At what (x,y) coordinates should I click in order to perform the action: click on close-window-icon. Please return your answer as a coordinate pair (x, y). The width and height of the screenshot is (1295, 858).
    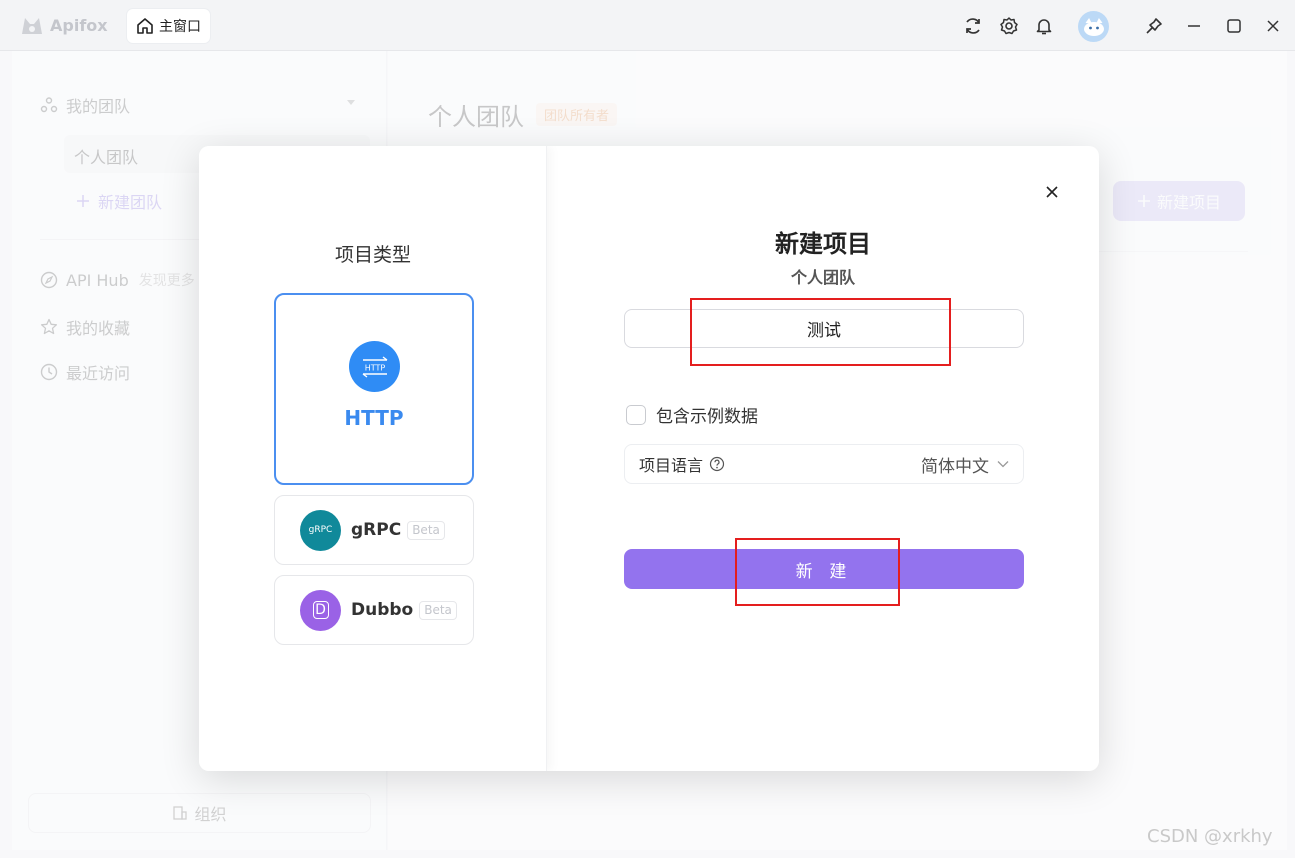
    Looking at the image, I should click on (1273, 26).